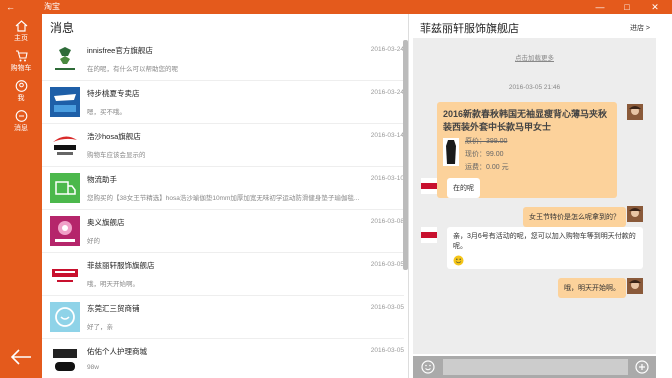 The width and height of the screenshot is (672, 378). What do you see at coordinates (62, 28) in the screenshot?
I see `message-list-header: 消息` at bounding box center [62, 28].